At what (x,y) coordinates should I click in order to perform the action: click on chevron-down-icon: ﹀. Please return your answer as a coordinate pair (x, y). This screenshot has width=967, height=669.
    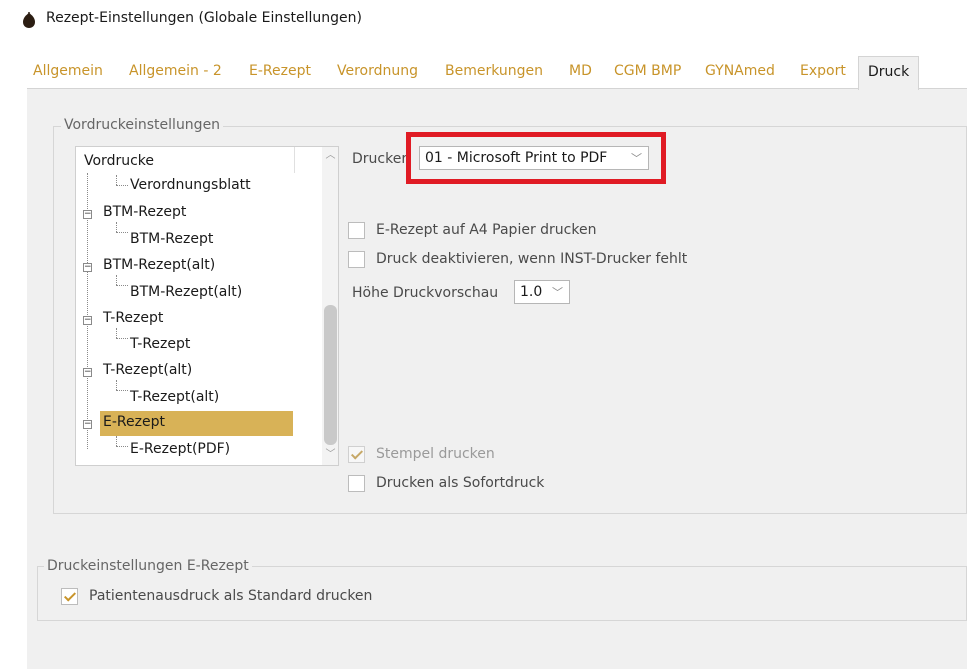
    Looking at the image, I should click on (557, 292).